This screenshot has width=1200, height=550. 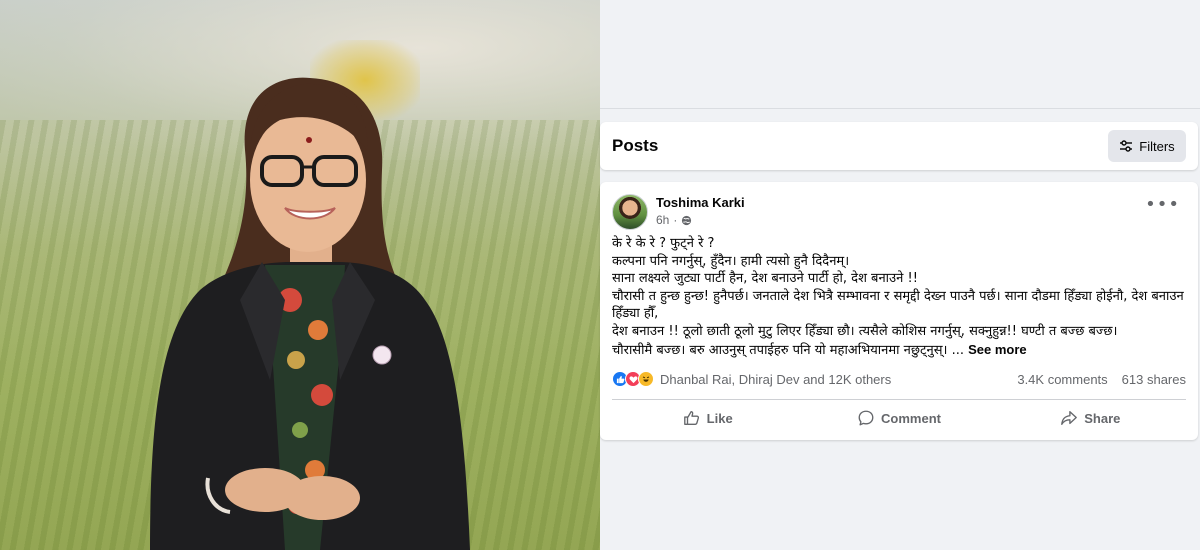 I want to click on like-label: Like, so click(x=719, y=418).